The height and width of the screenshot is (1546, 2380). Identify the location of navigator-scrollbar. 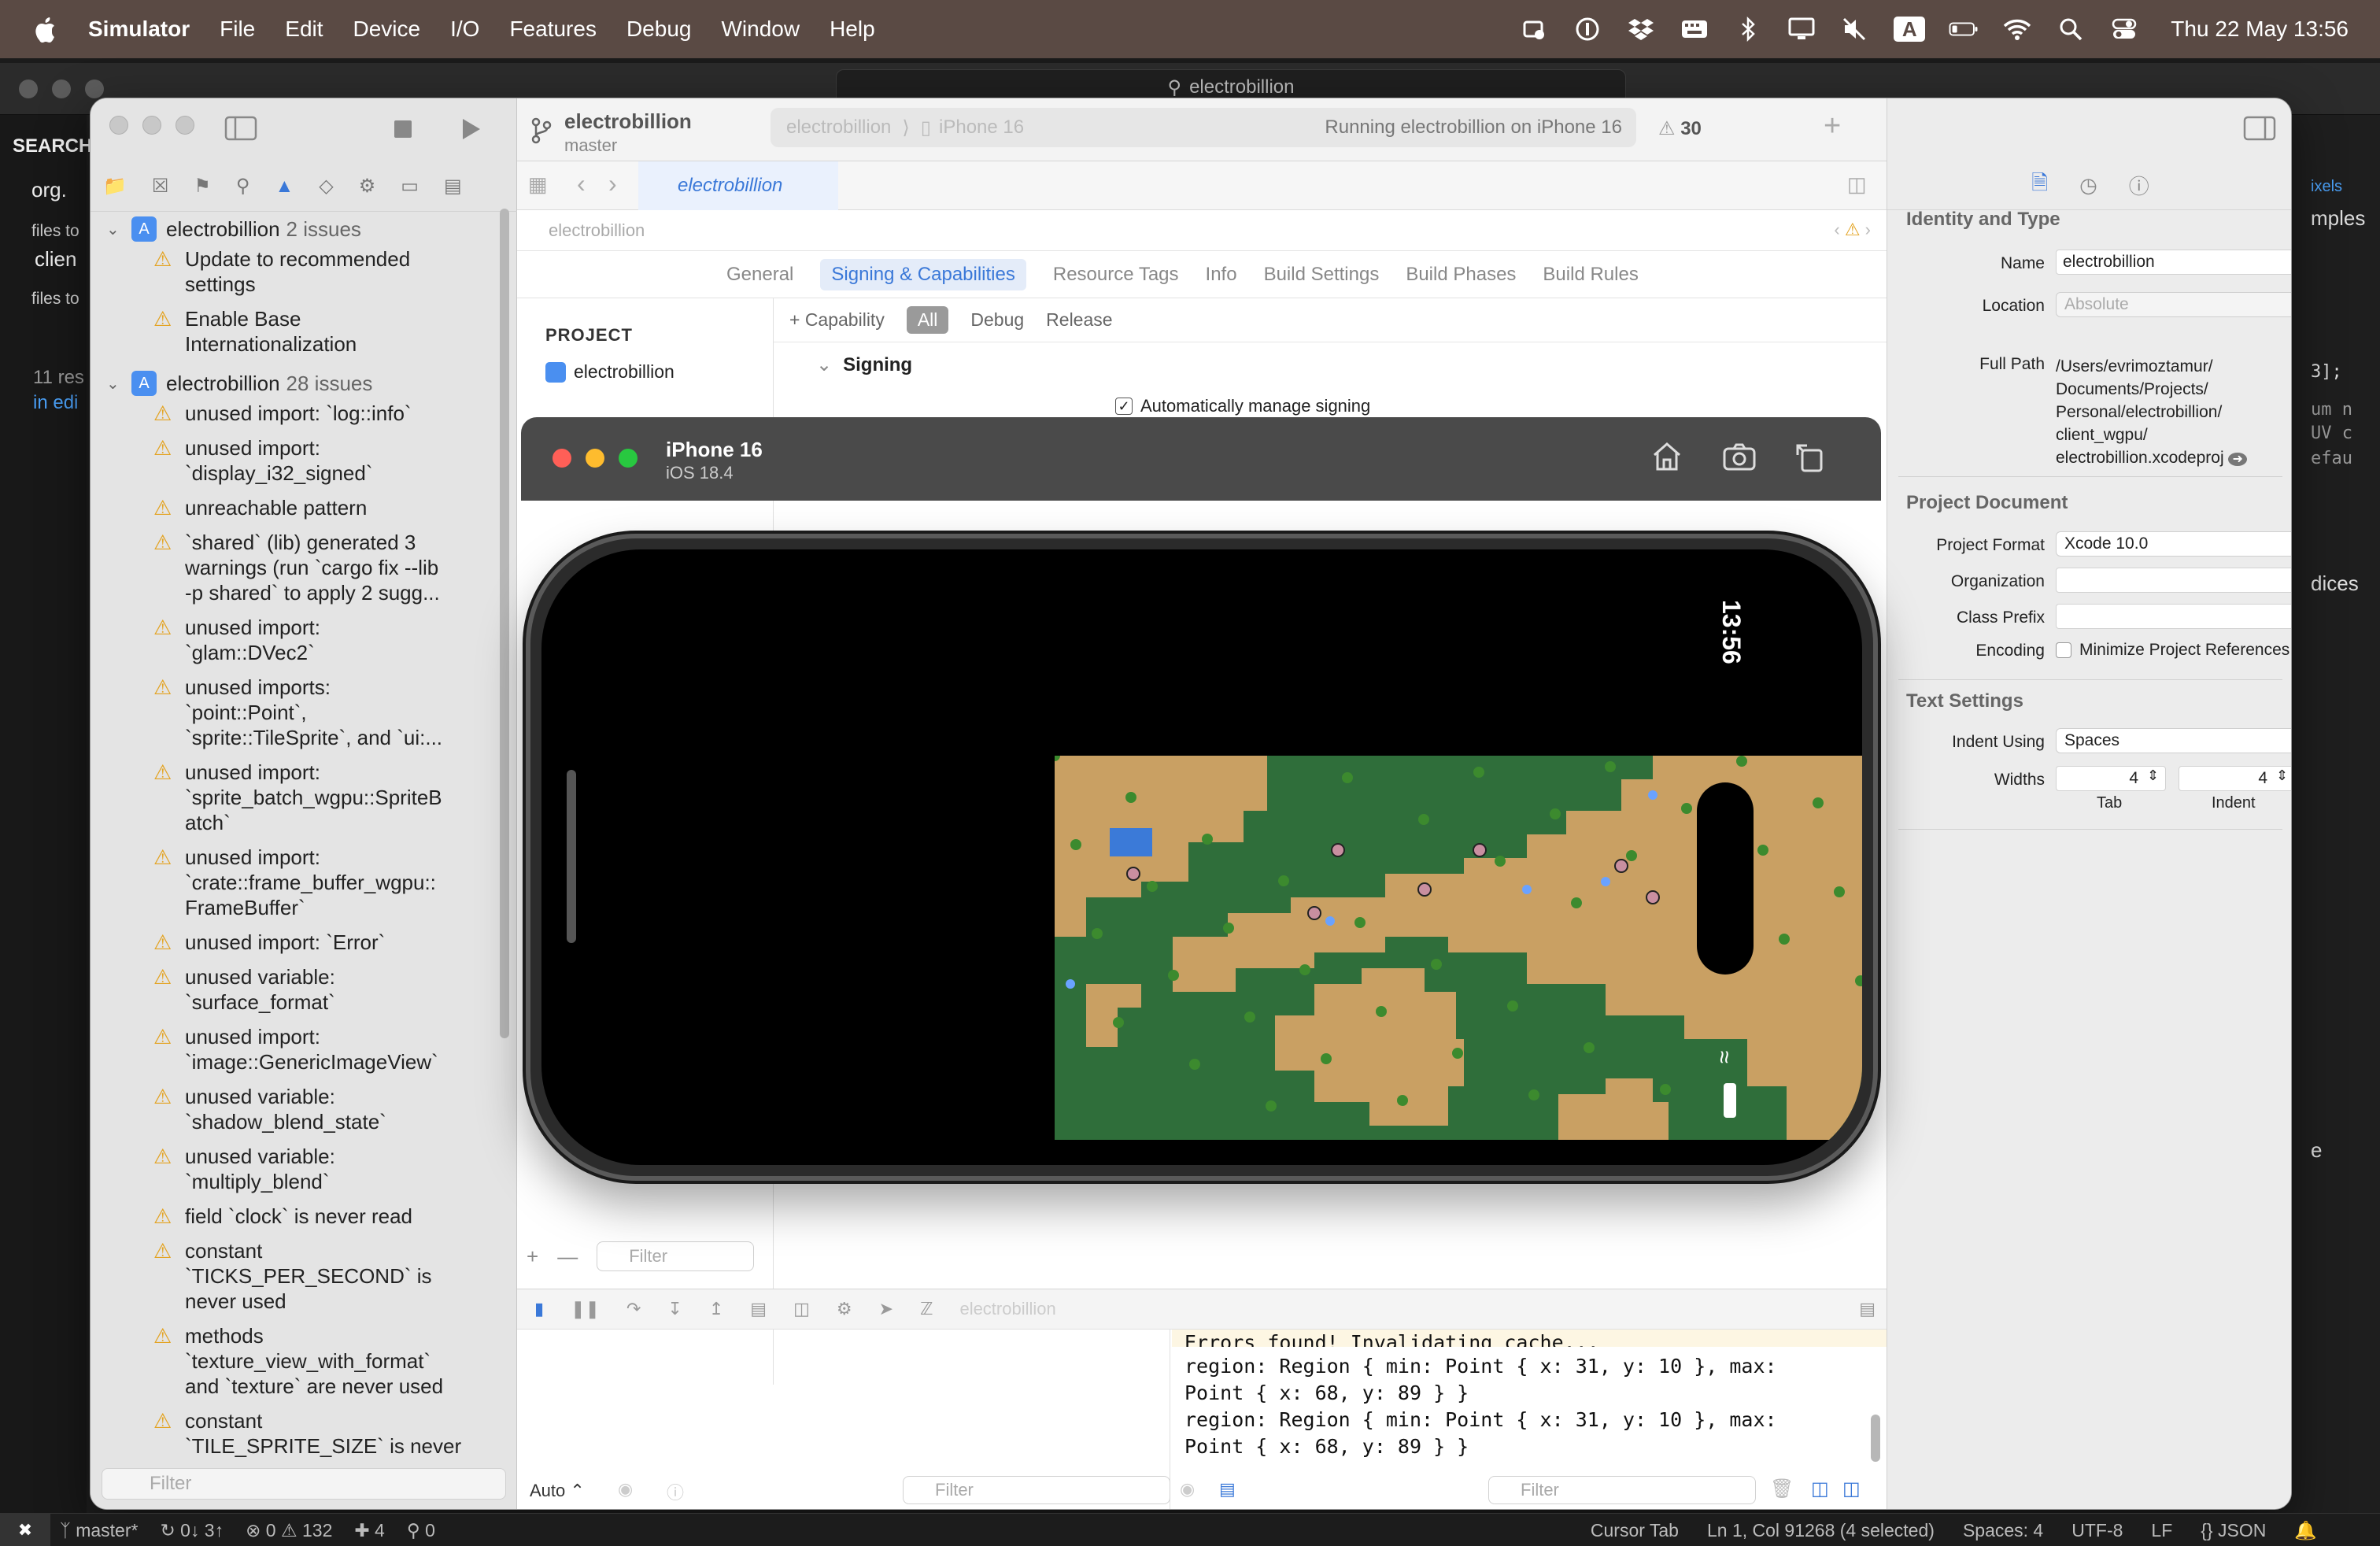
(504, 624).